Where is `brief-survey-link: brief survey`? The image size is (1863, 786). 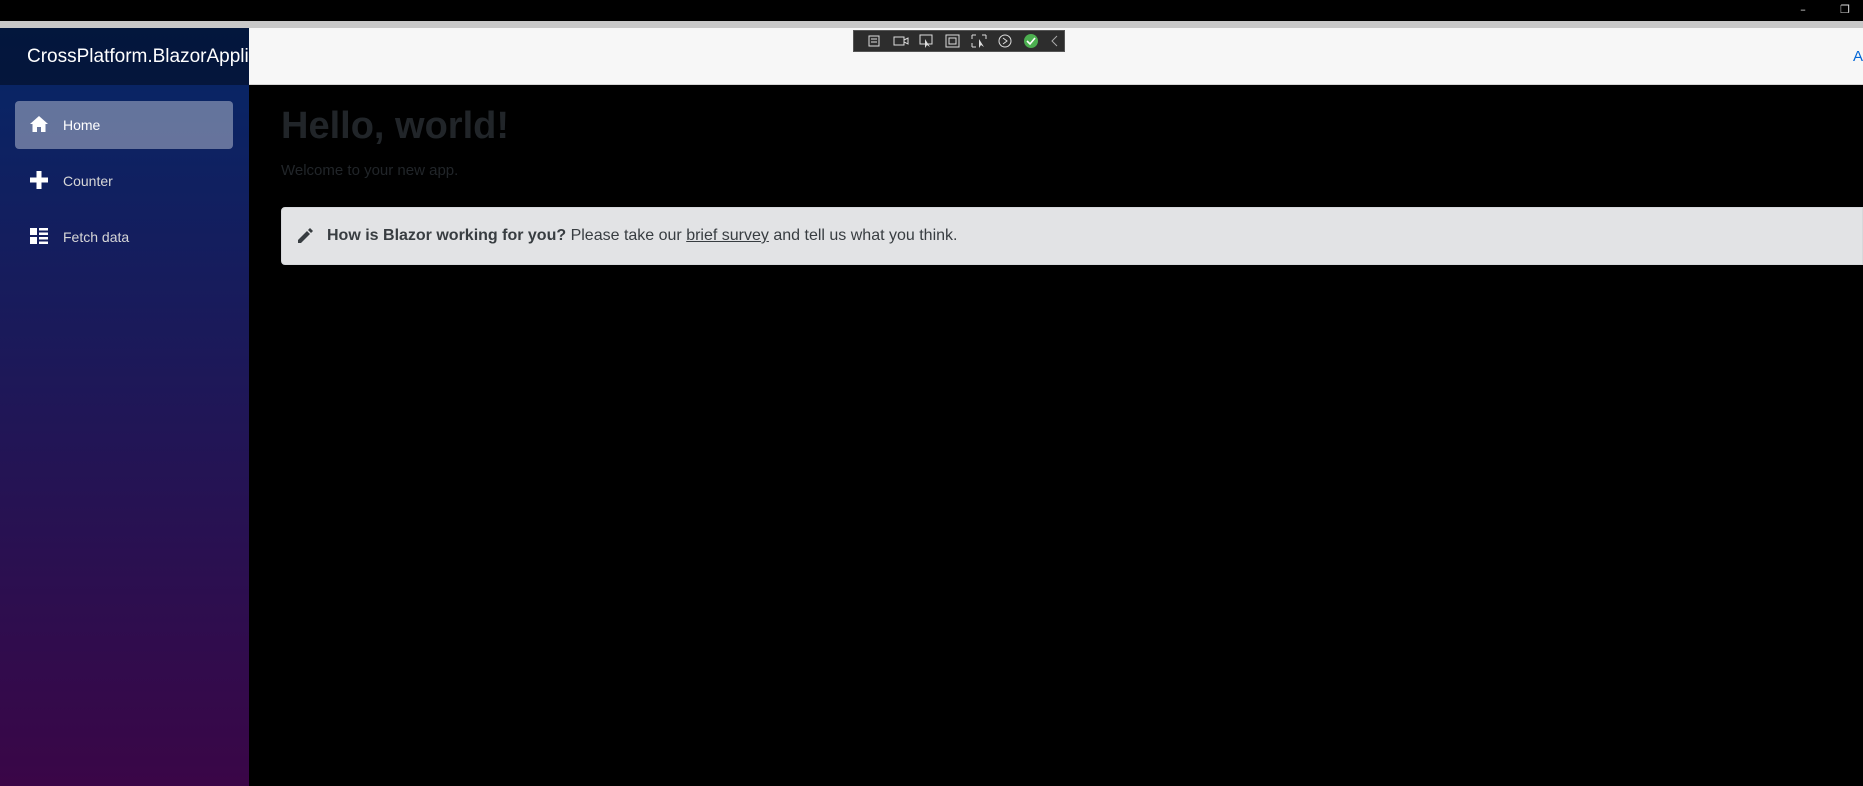
brief-survey-link: brief survey is located at coordinates (727, 235).